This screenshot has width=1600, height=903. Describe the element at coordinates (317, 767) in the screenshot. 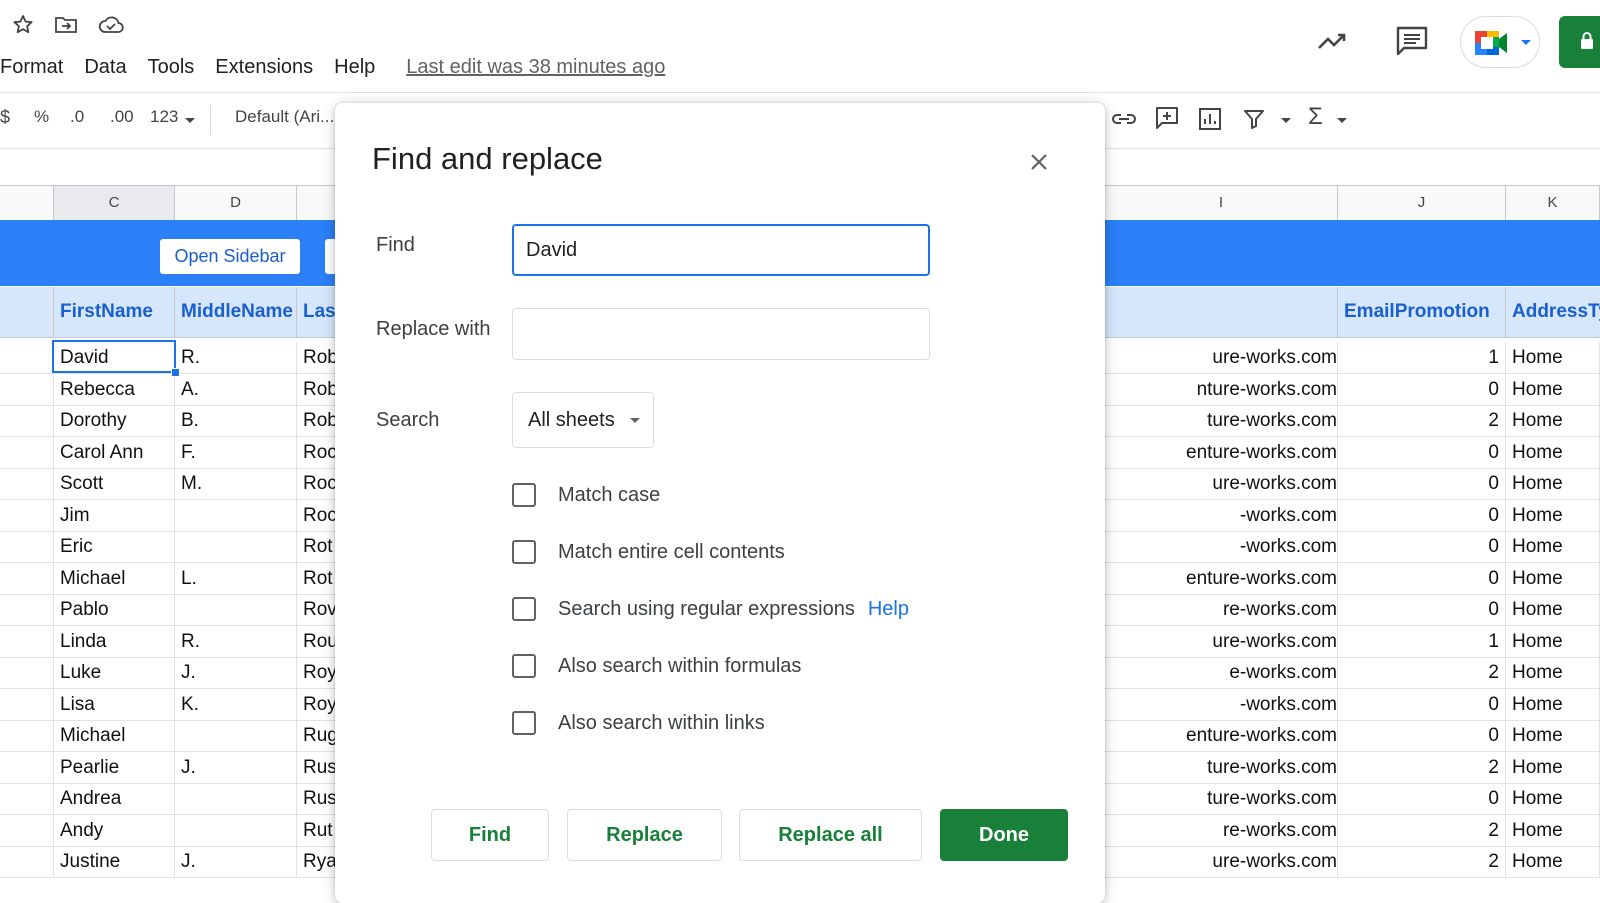

I see `cell-lastname: Rus` at that location.